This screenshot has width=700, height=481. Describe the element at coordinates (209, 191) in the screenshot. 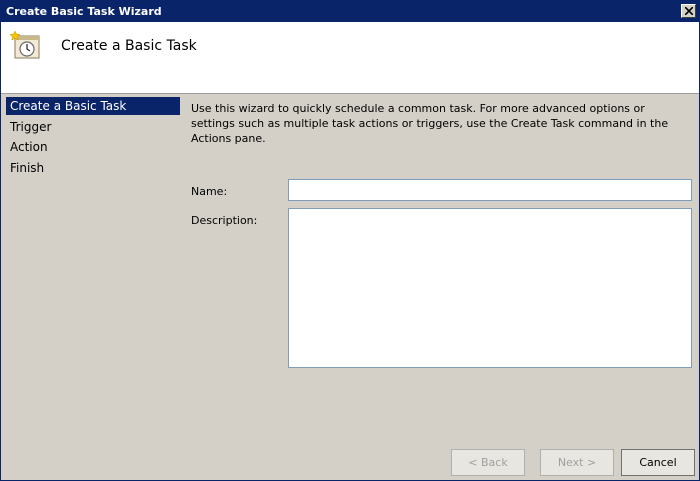

I see `name-label: Name:` at that location.